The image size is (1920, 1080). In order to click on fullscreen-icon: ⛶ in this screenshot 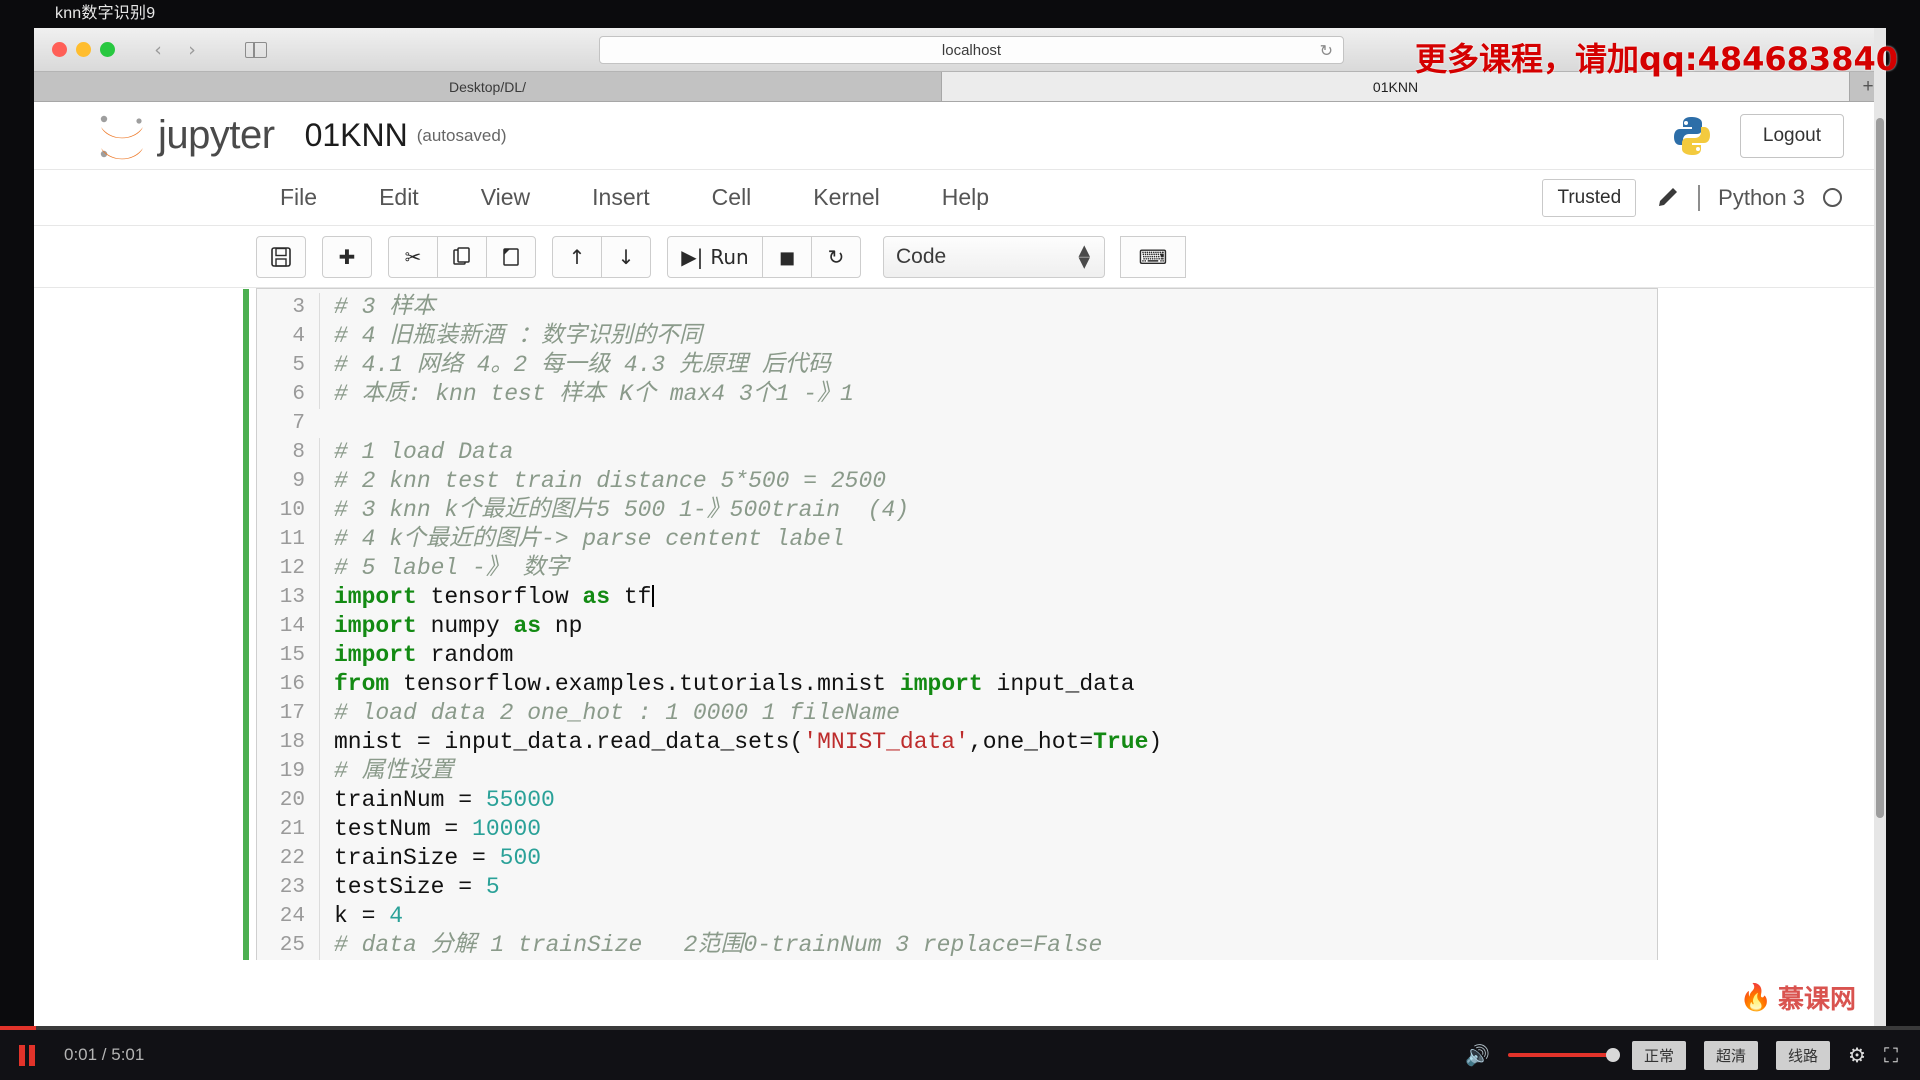, I will do `click(1891, 1055)`.